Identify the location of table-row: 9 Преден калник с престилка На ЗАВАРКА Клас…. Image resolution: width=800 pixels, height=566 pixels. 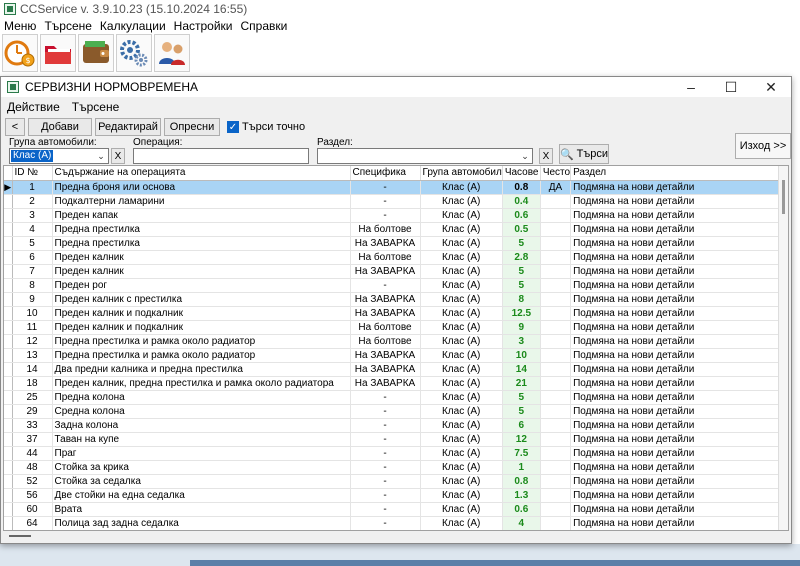
(396, 299).